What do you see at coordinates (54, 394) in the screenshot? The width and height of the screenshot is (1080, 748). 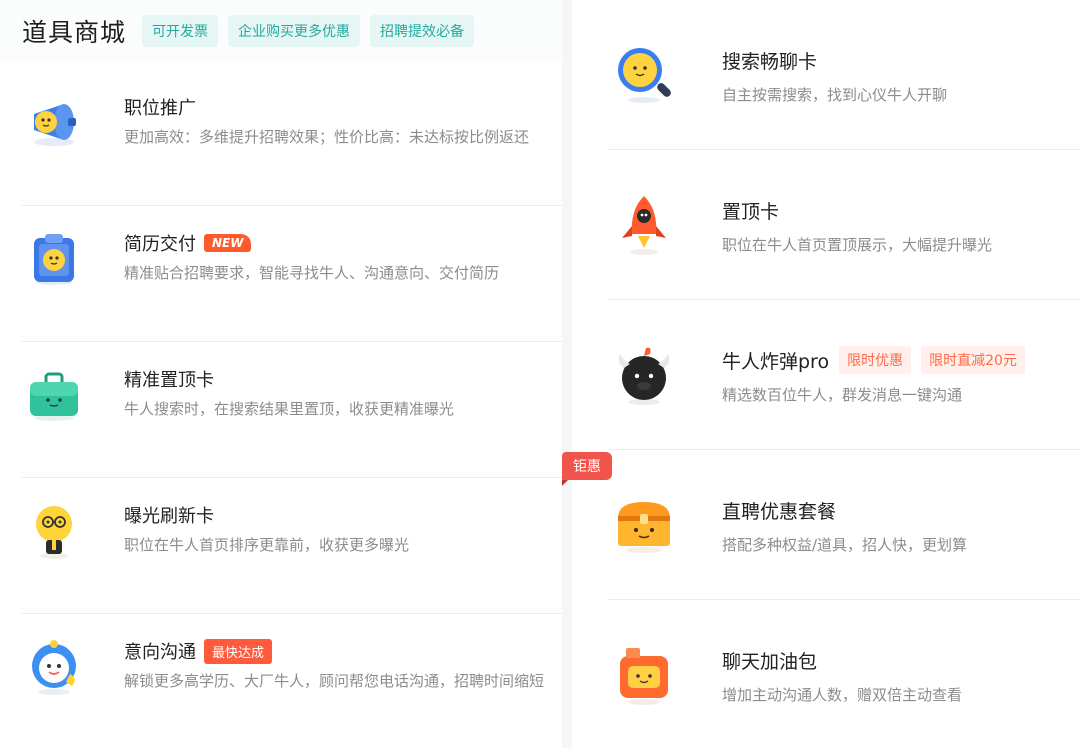 I see `briefcase-icon` at bounding box center [54, 394].